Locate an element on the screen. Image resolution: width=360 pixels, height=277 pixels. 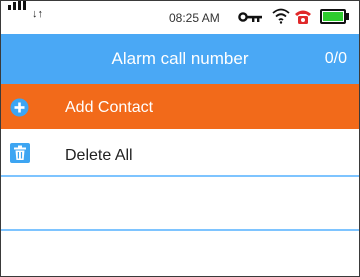
delete-all-label: Delete All is located at coordinates (99, 155).